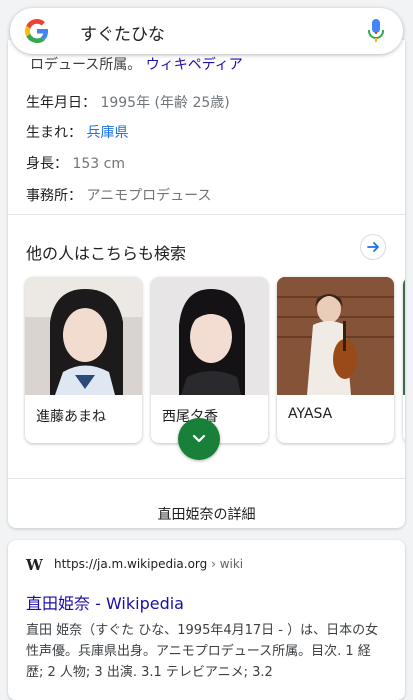 Image resolution: width=413 pixels, height=700 pixels. I want to click on chevron-down-icon, so click(199, 438).